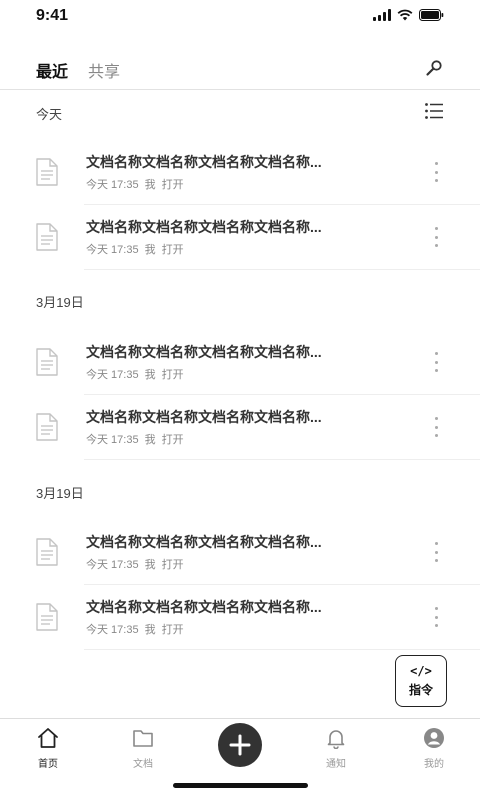 Image resolution: width=480 pixels, height=800 pixels. Describe the element at coordinates (434, 764) in the screenshot. I see `nav-label: 我的` at that location.